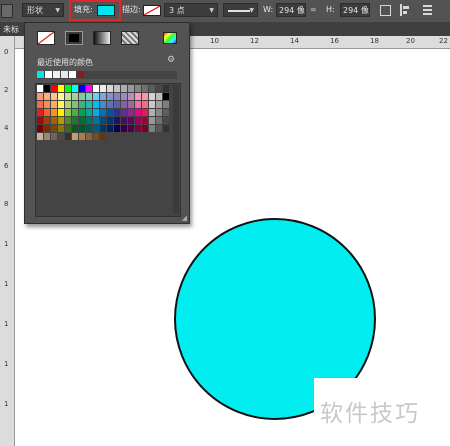 The height and width of the screenshot is (446, 450). Describe the element at coordinates (170, 38) in the screenshot. I see `color-picker-icon` at that location.